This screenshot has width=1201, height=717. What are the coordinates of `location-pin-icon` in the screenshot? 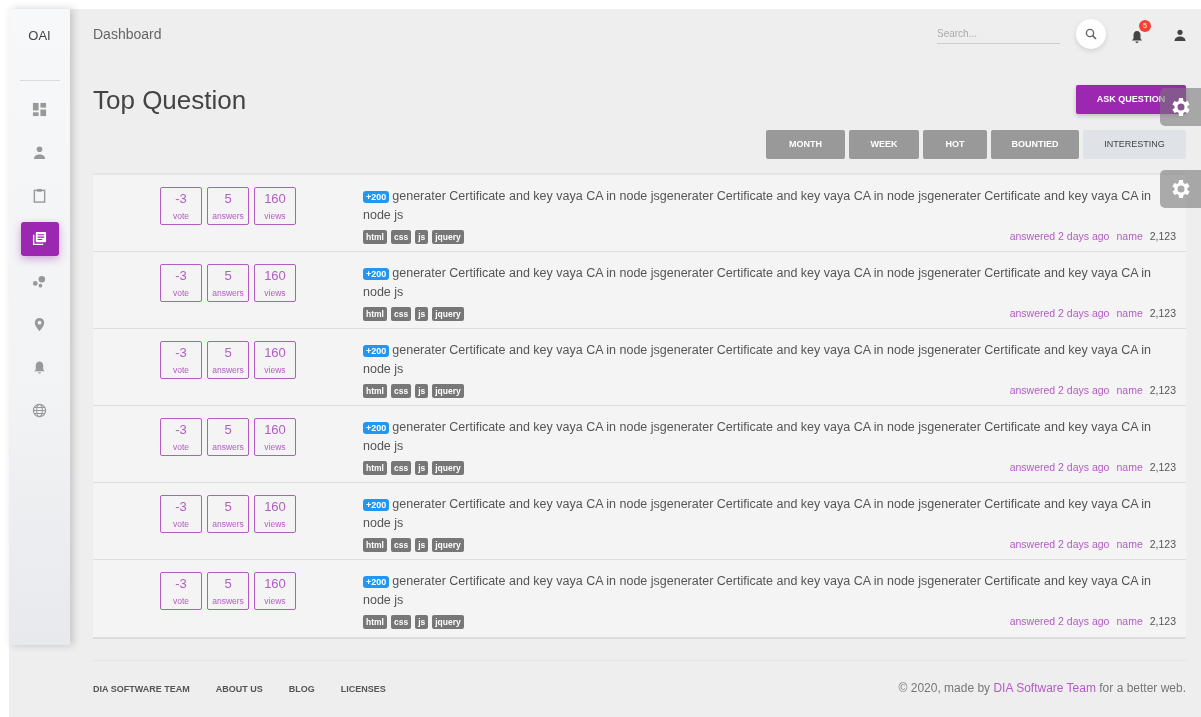 It's located at (39, 324).